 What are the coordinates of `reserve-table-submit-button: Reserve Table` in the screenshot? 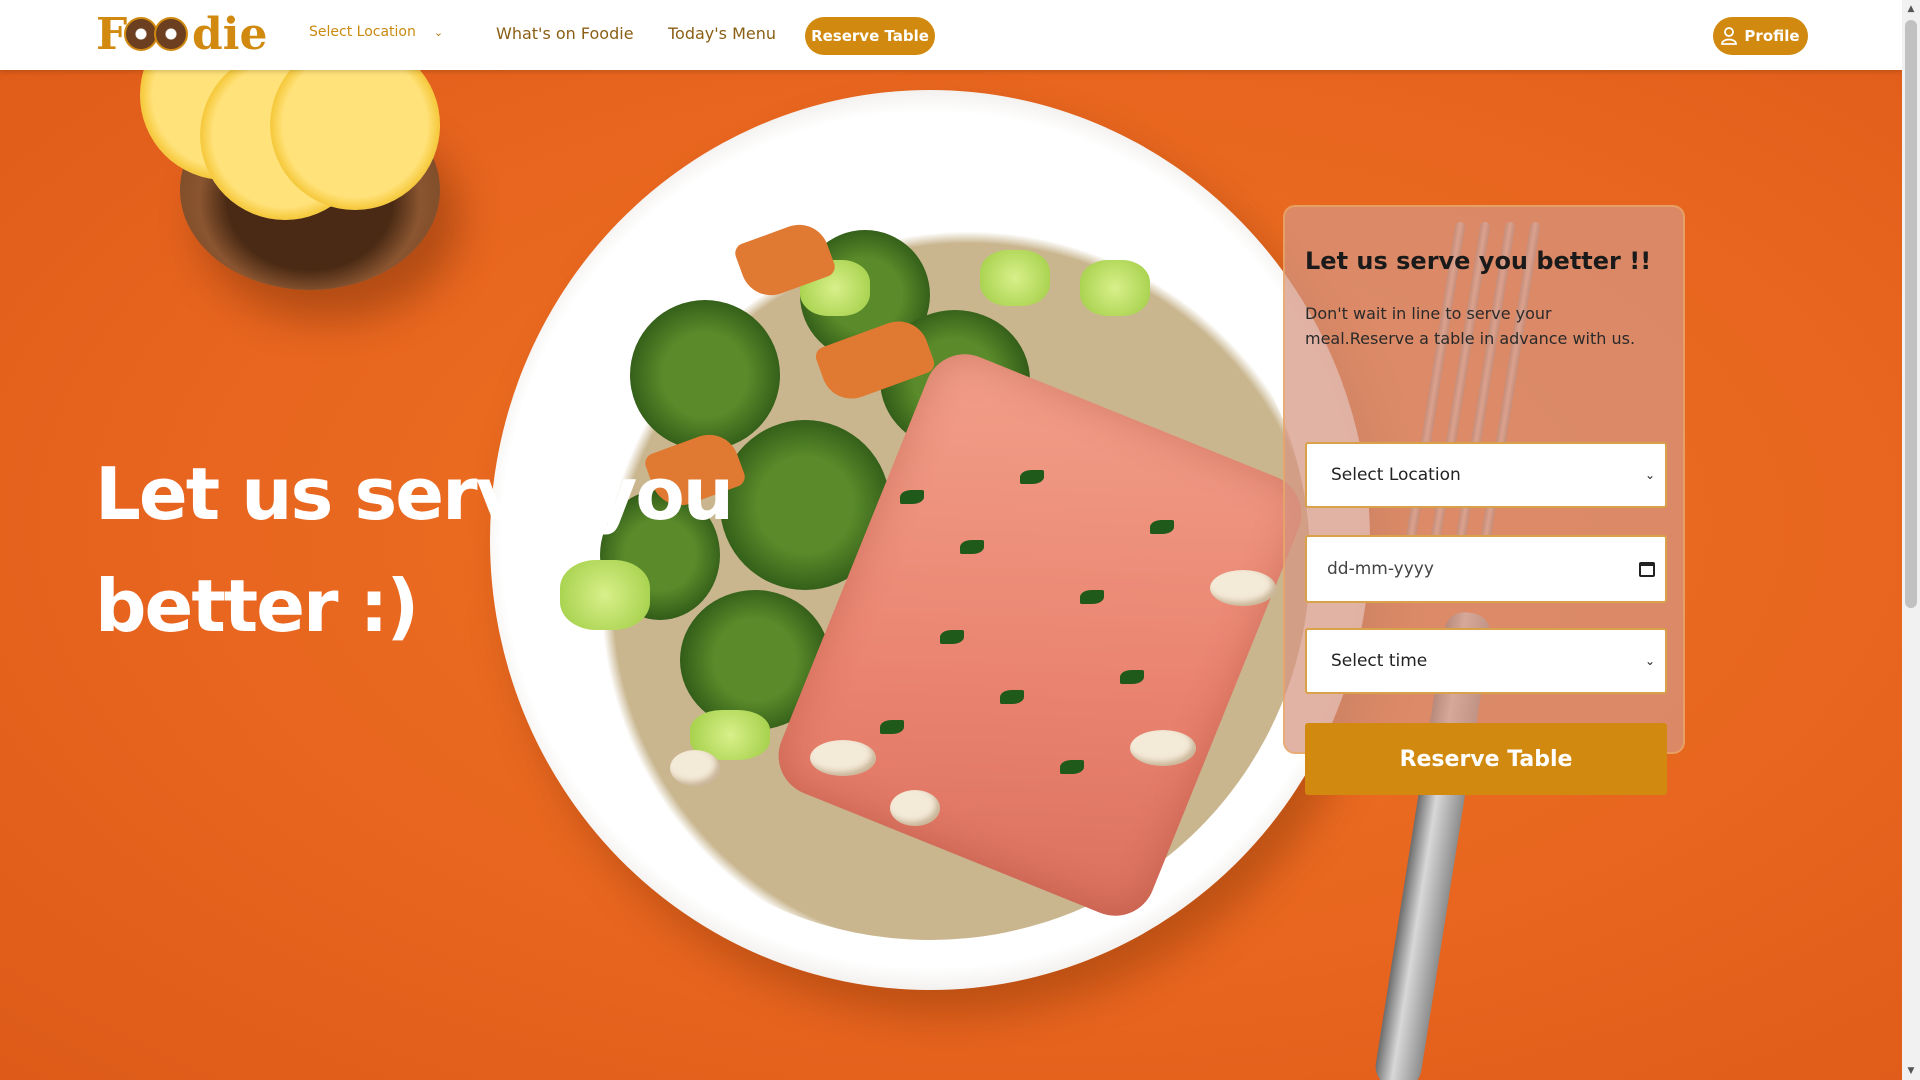 It's located at (1486, 759).